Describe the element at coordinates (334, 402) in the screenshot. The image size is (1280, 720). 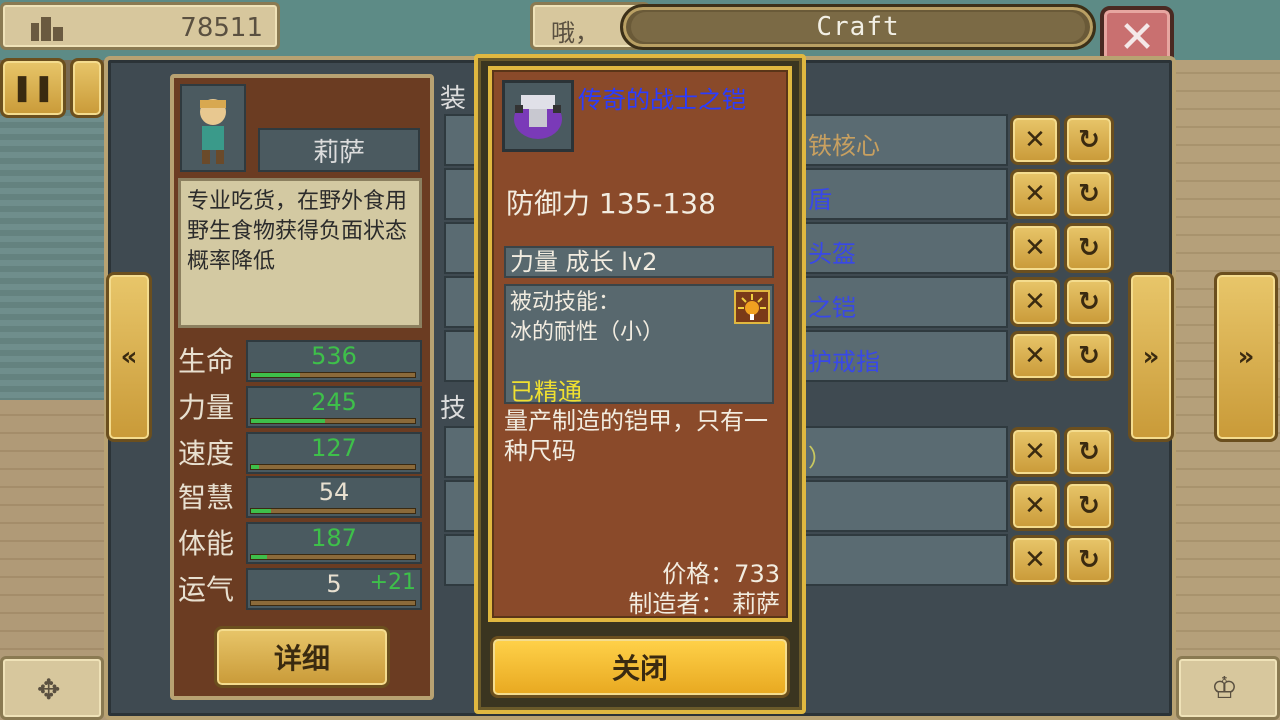
I see `stat-value: 245` at that location.